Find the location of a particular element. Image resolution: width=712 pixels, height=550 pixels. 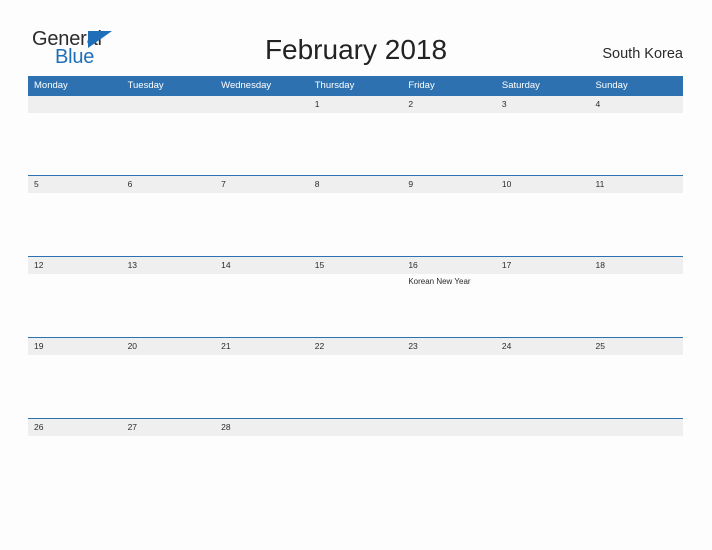

calendar-day-number: 4 is located at coordinates (636, 104).